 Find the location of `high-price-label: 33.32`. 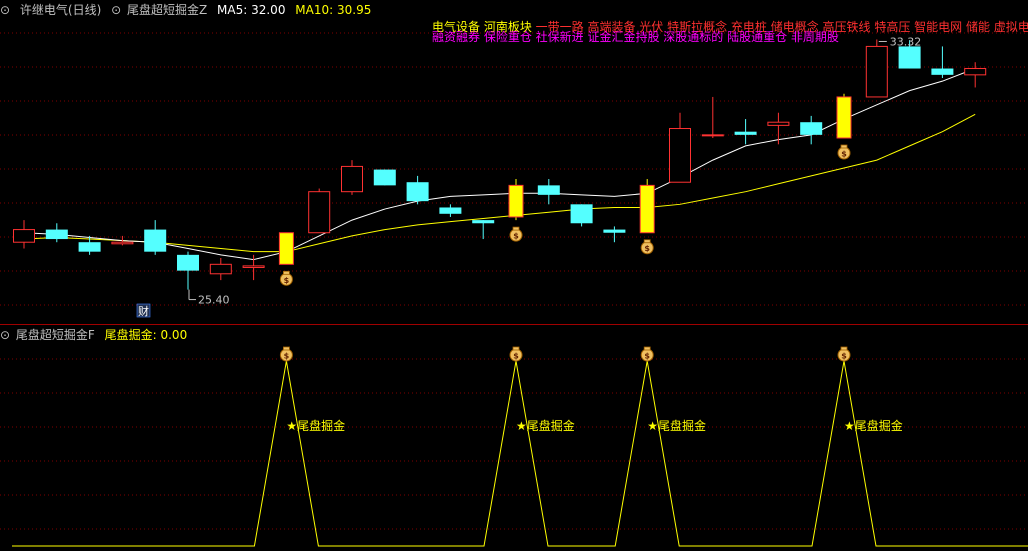

high-price-label: 33.32 is located at coordinates (906, 41).